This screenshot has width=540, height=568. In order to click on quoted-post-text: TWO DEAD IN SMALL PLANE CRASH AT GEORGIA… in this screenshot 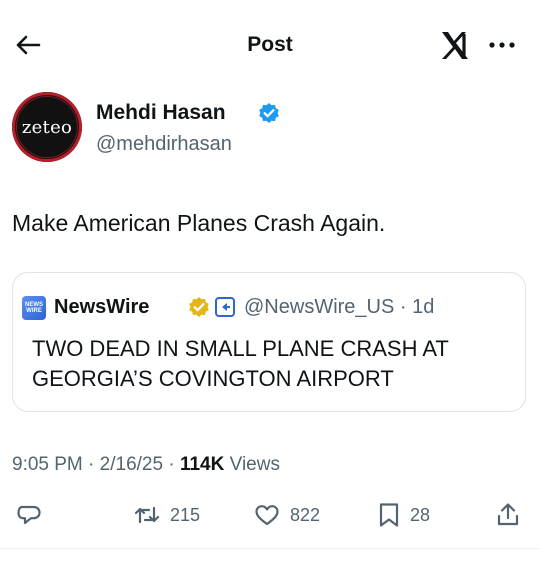, I will do `click(240, 363)`.